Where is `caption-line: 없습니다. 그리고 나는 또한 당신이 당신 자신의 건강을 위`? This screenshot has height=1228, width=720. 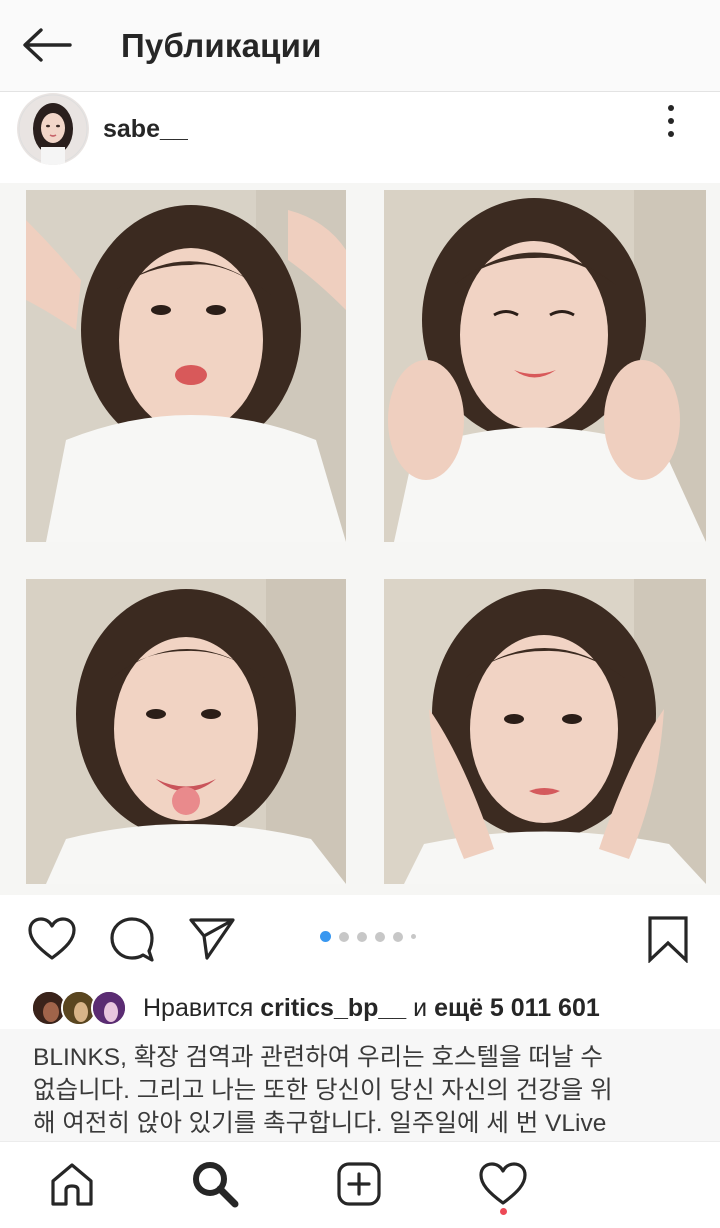
caption-line: 없습니다. 그리고 나는 또한 당신이 당신 자신의 건강을 위 is located at coordinates (323, 1090).